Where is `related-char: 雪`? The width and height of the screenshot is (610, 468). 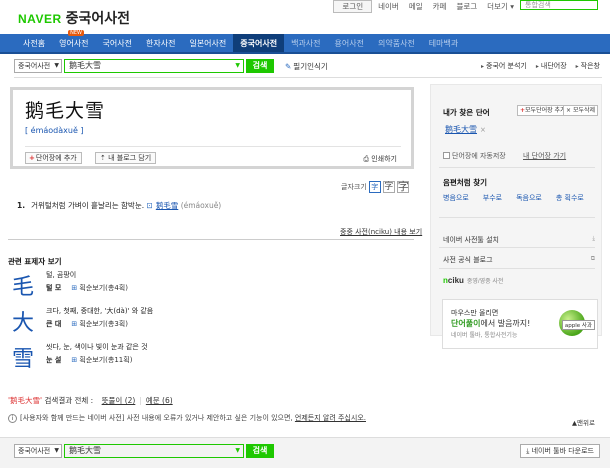 related-char: 雪 is located at coordinates (23, 357).